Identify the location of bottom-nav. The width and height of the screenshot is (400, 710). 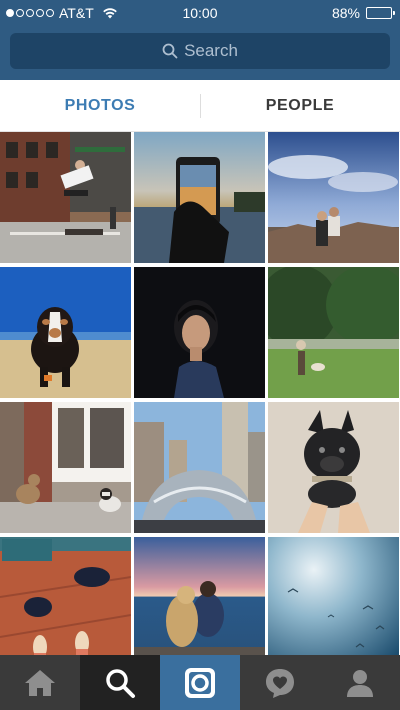
(200, 682).